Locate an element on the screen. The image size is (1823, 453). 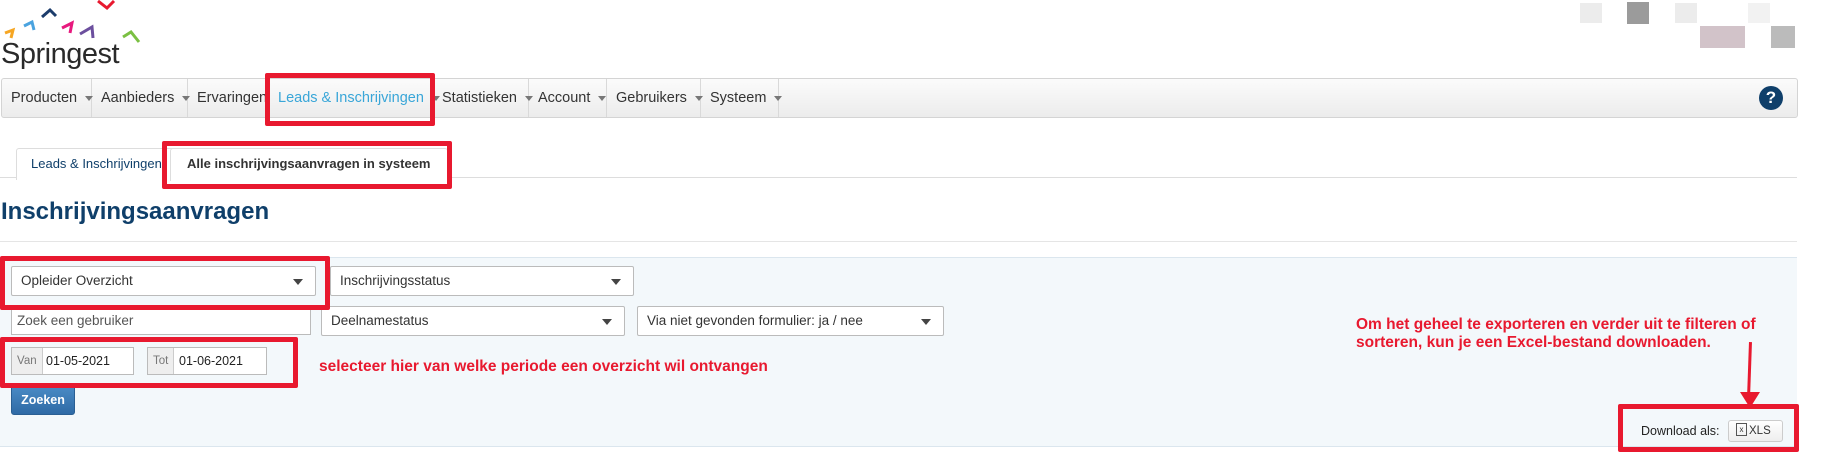
nav-item-aanbieders: Aanbieders is located at coordinates (141, 98).